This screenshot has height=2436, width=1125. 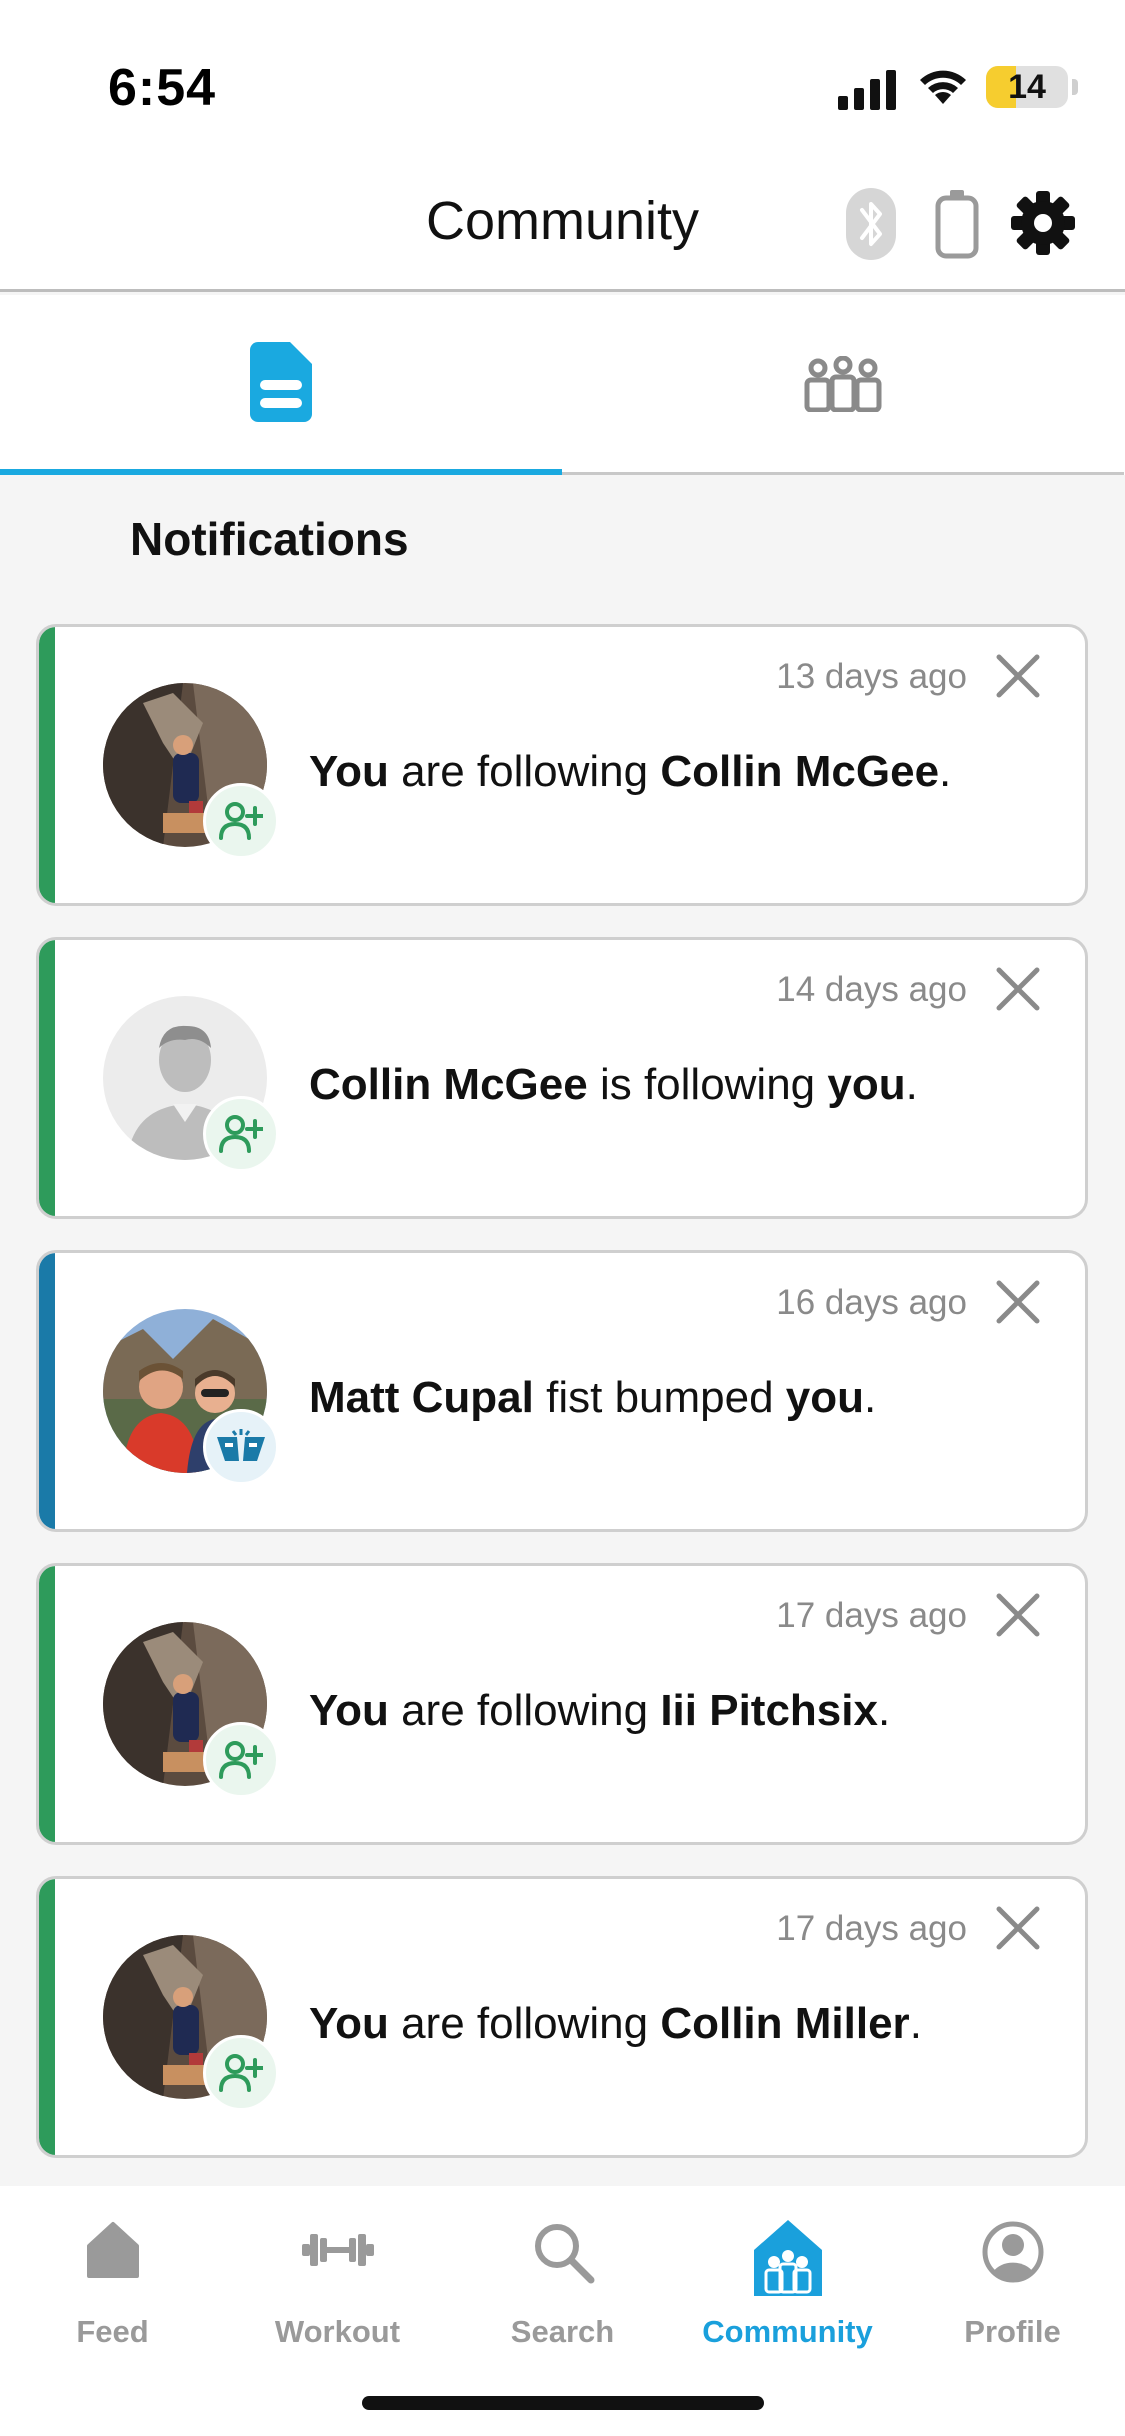 I want to click on section-title: Notifications, so click(x=269, y=539).